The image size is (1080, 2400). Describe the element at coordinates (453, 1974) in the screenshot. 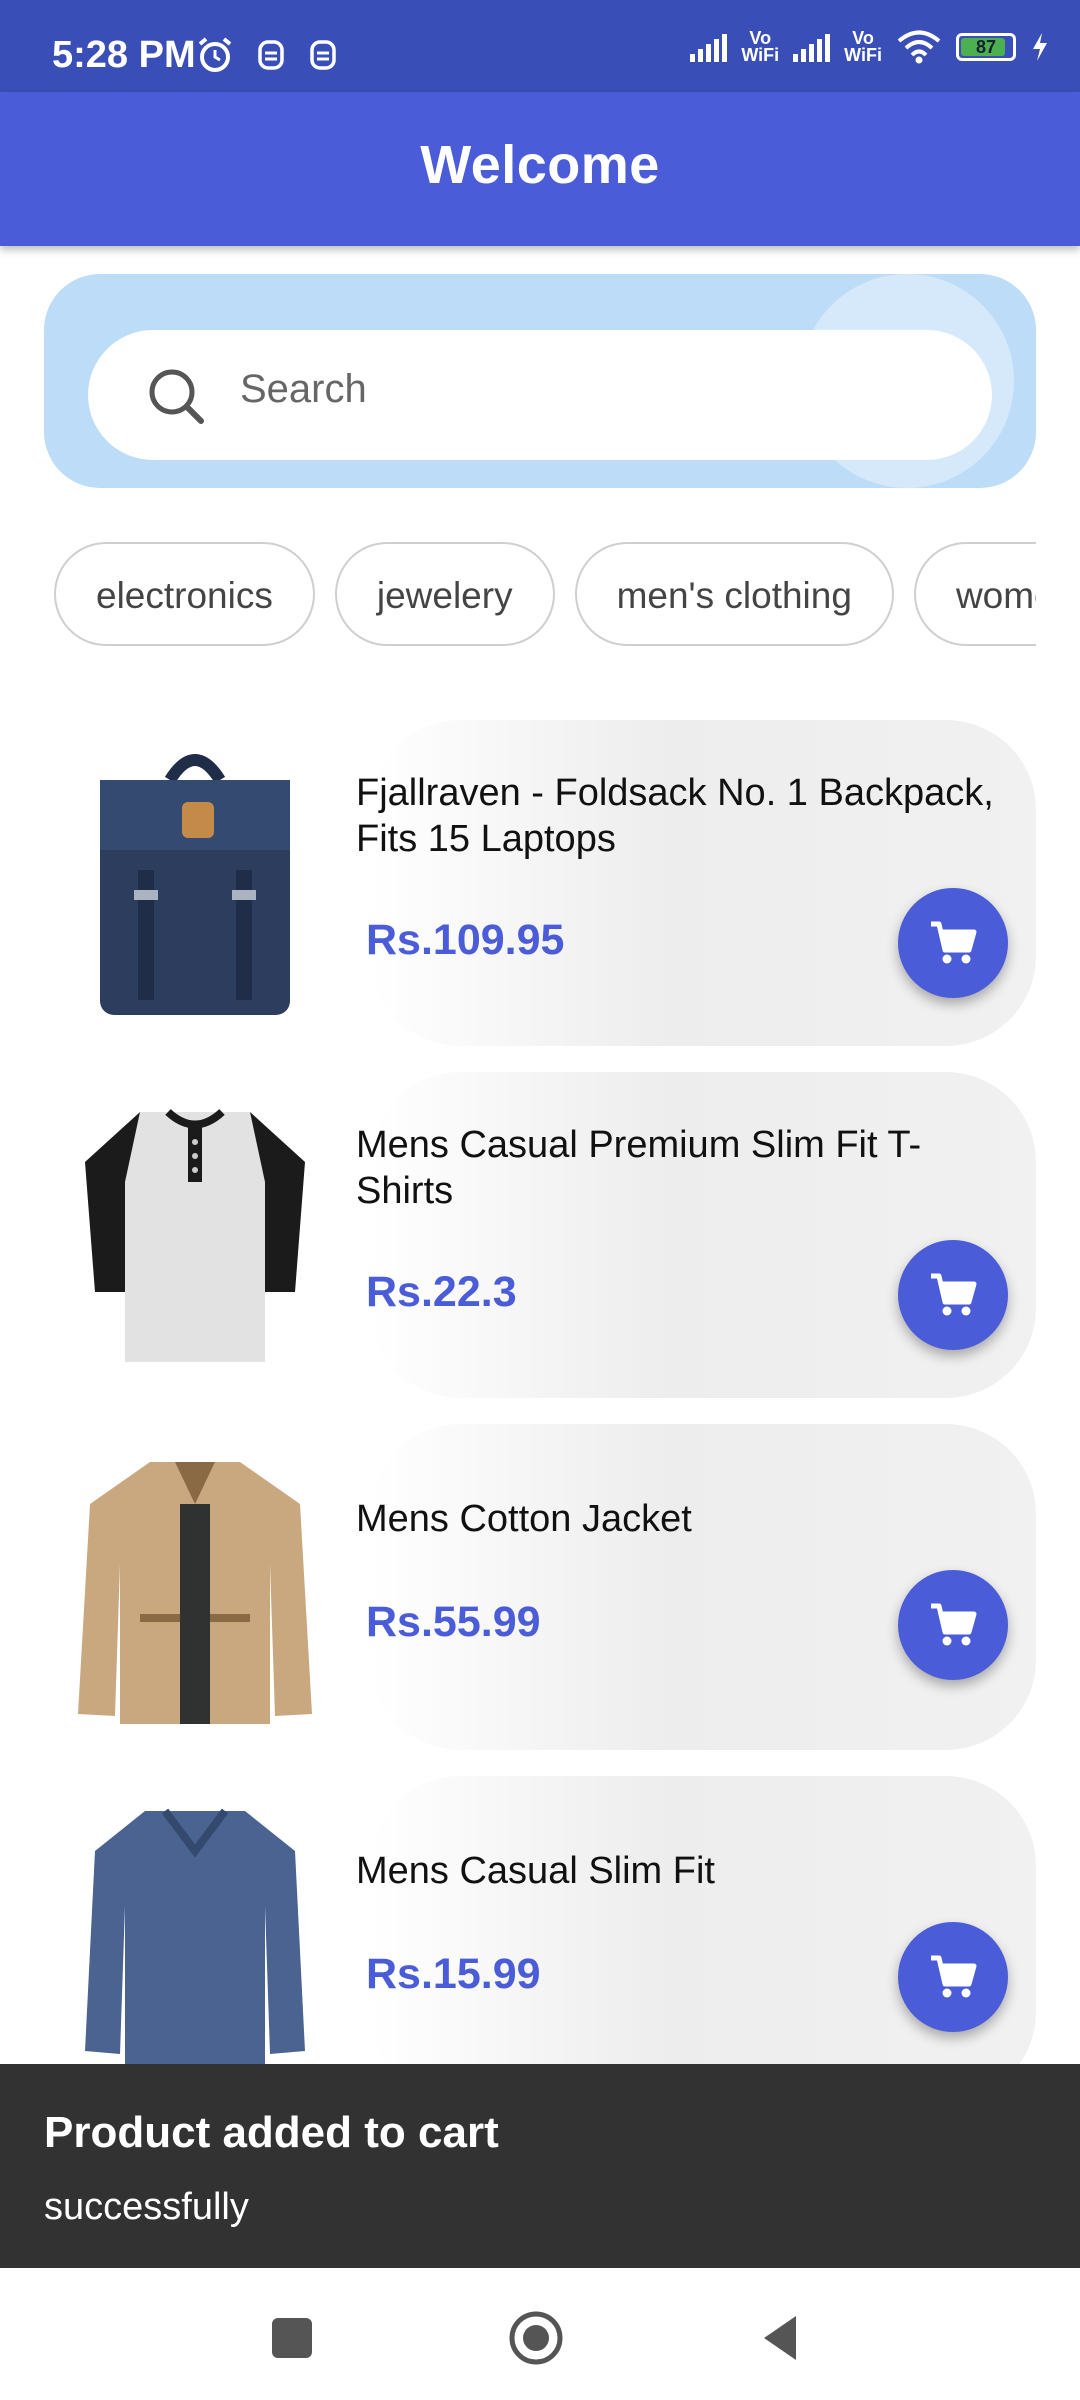

I see `product-price: Rs.15.99` at that location.